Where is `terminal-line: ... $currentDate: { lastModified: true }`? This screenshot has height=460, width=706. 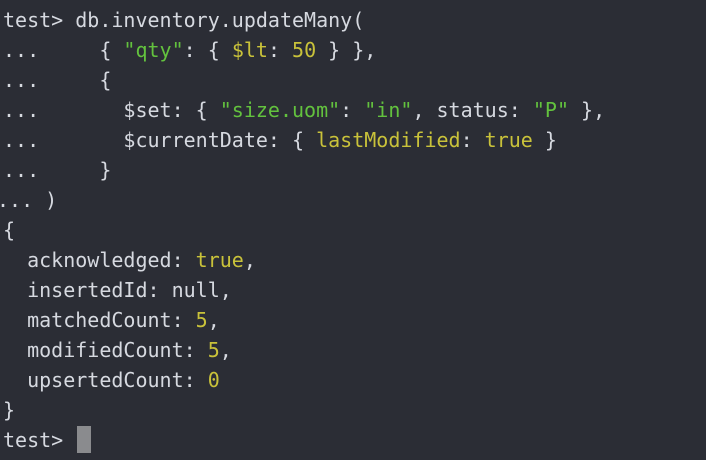 terminal-line: ... $currentDate: { lastModified: true } is located at coordinates (353, 140).